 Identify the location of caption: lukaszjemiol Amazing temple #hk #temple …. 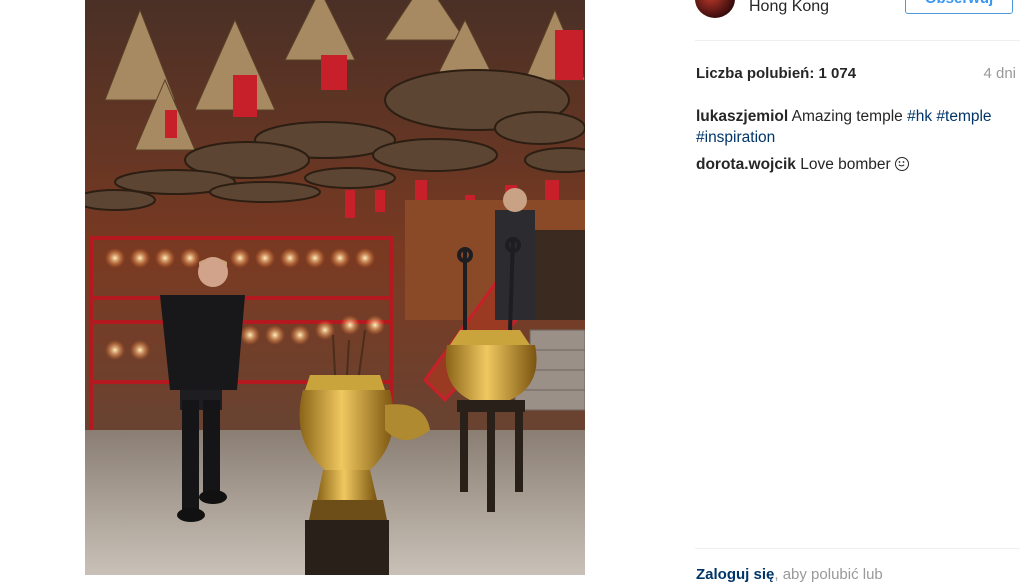
(856, 127).